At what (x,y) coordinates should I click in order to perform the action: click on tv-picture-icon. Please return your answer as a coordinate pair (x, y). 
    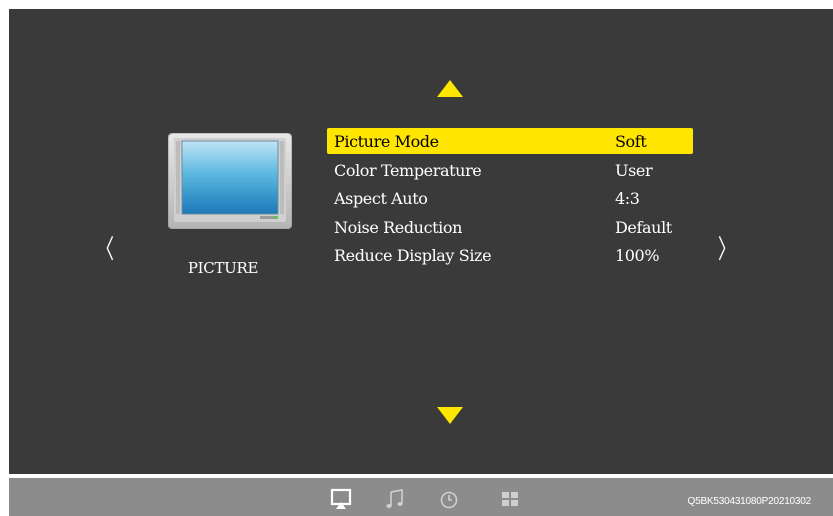
    Looking at the image, I should click on (230, 181).